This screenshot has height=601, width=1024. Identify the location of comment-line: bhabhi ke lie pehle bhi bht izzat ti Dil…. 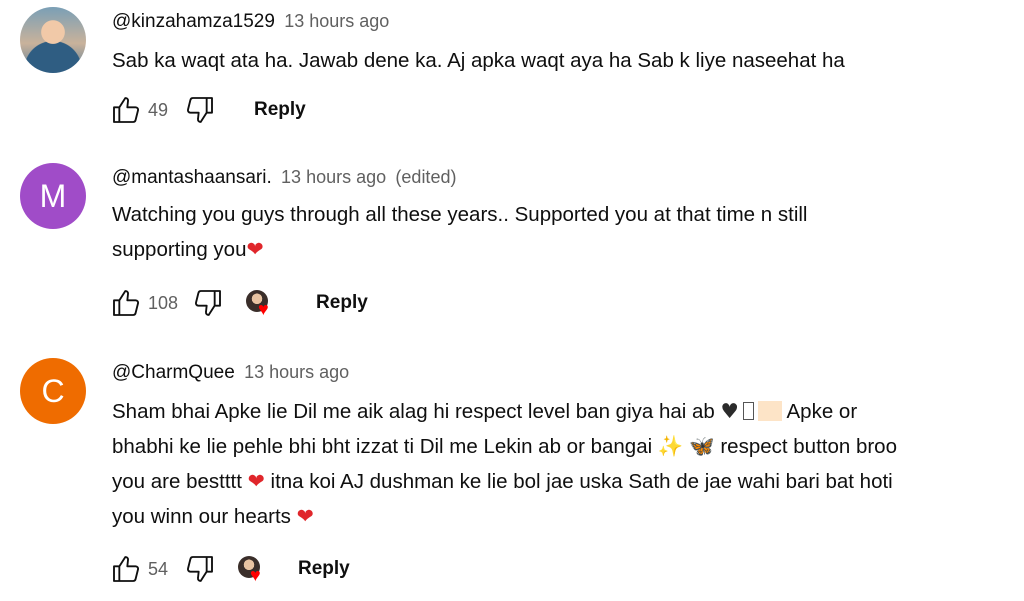
(504, 446).